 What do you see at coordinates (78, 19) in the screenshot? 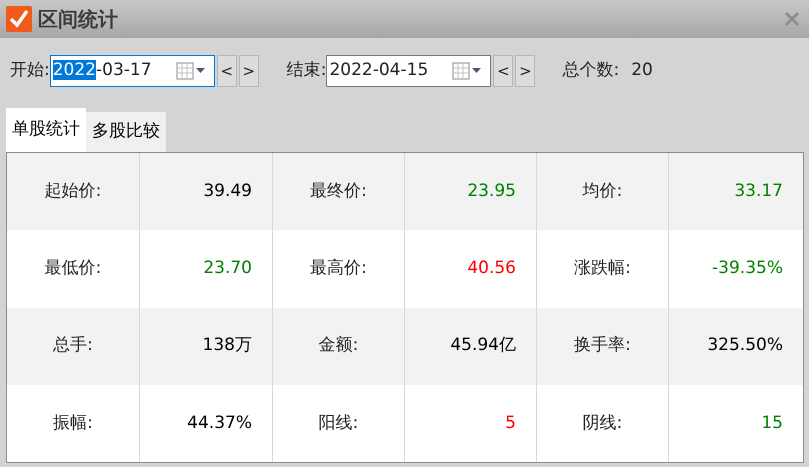
I see `window-title: 区间统计` at bounding box center [78, 19].